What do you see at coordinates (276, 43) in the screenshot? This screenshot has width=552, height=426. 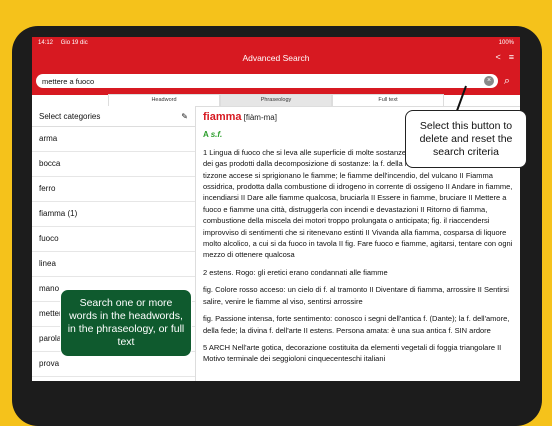 I see `status-bar: 14:12 Gio 19 dic 100%` at bounding box center [276, 43].